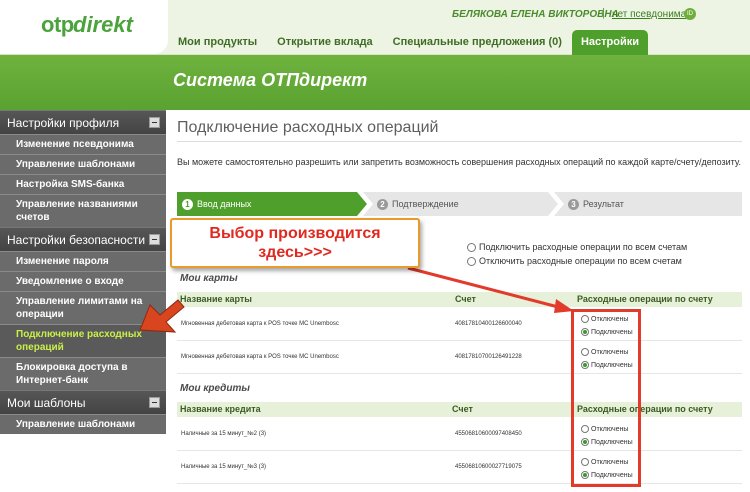 The height and width of the screenshot is (492, 750). Describe the element at coordinates (83, 340) in the screenshot. I see `sidebar-item-expense-operations: Подключение расходных операций` at that location.